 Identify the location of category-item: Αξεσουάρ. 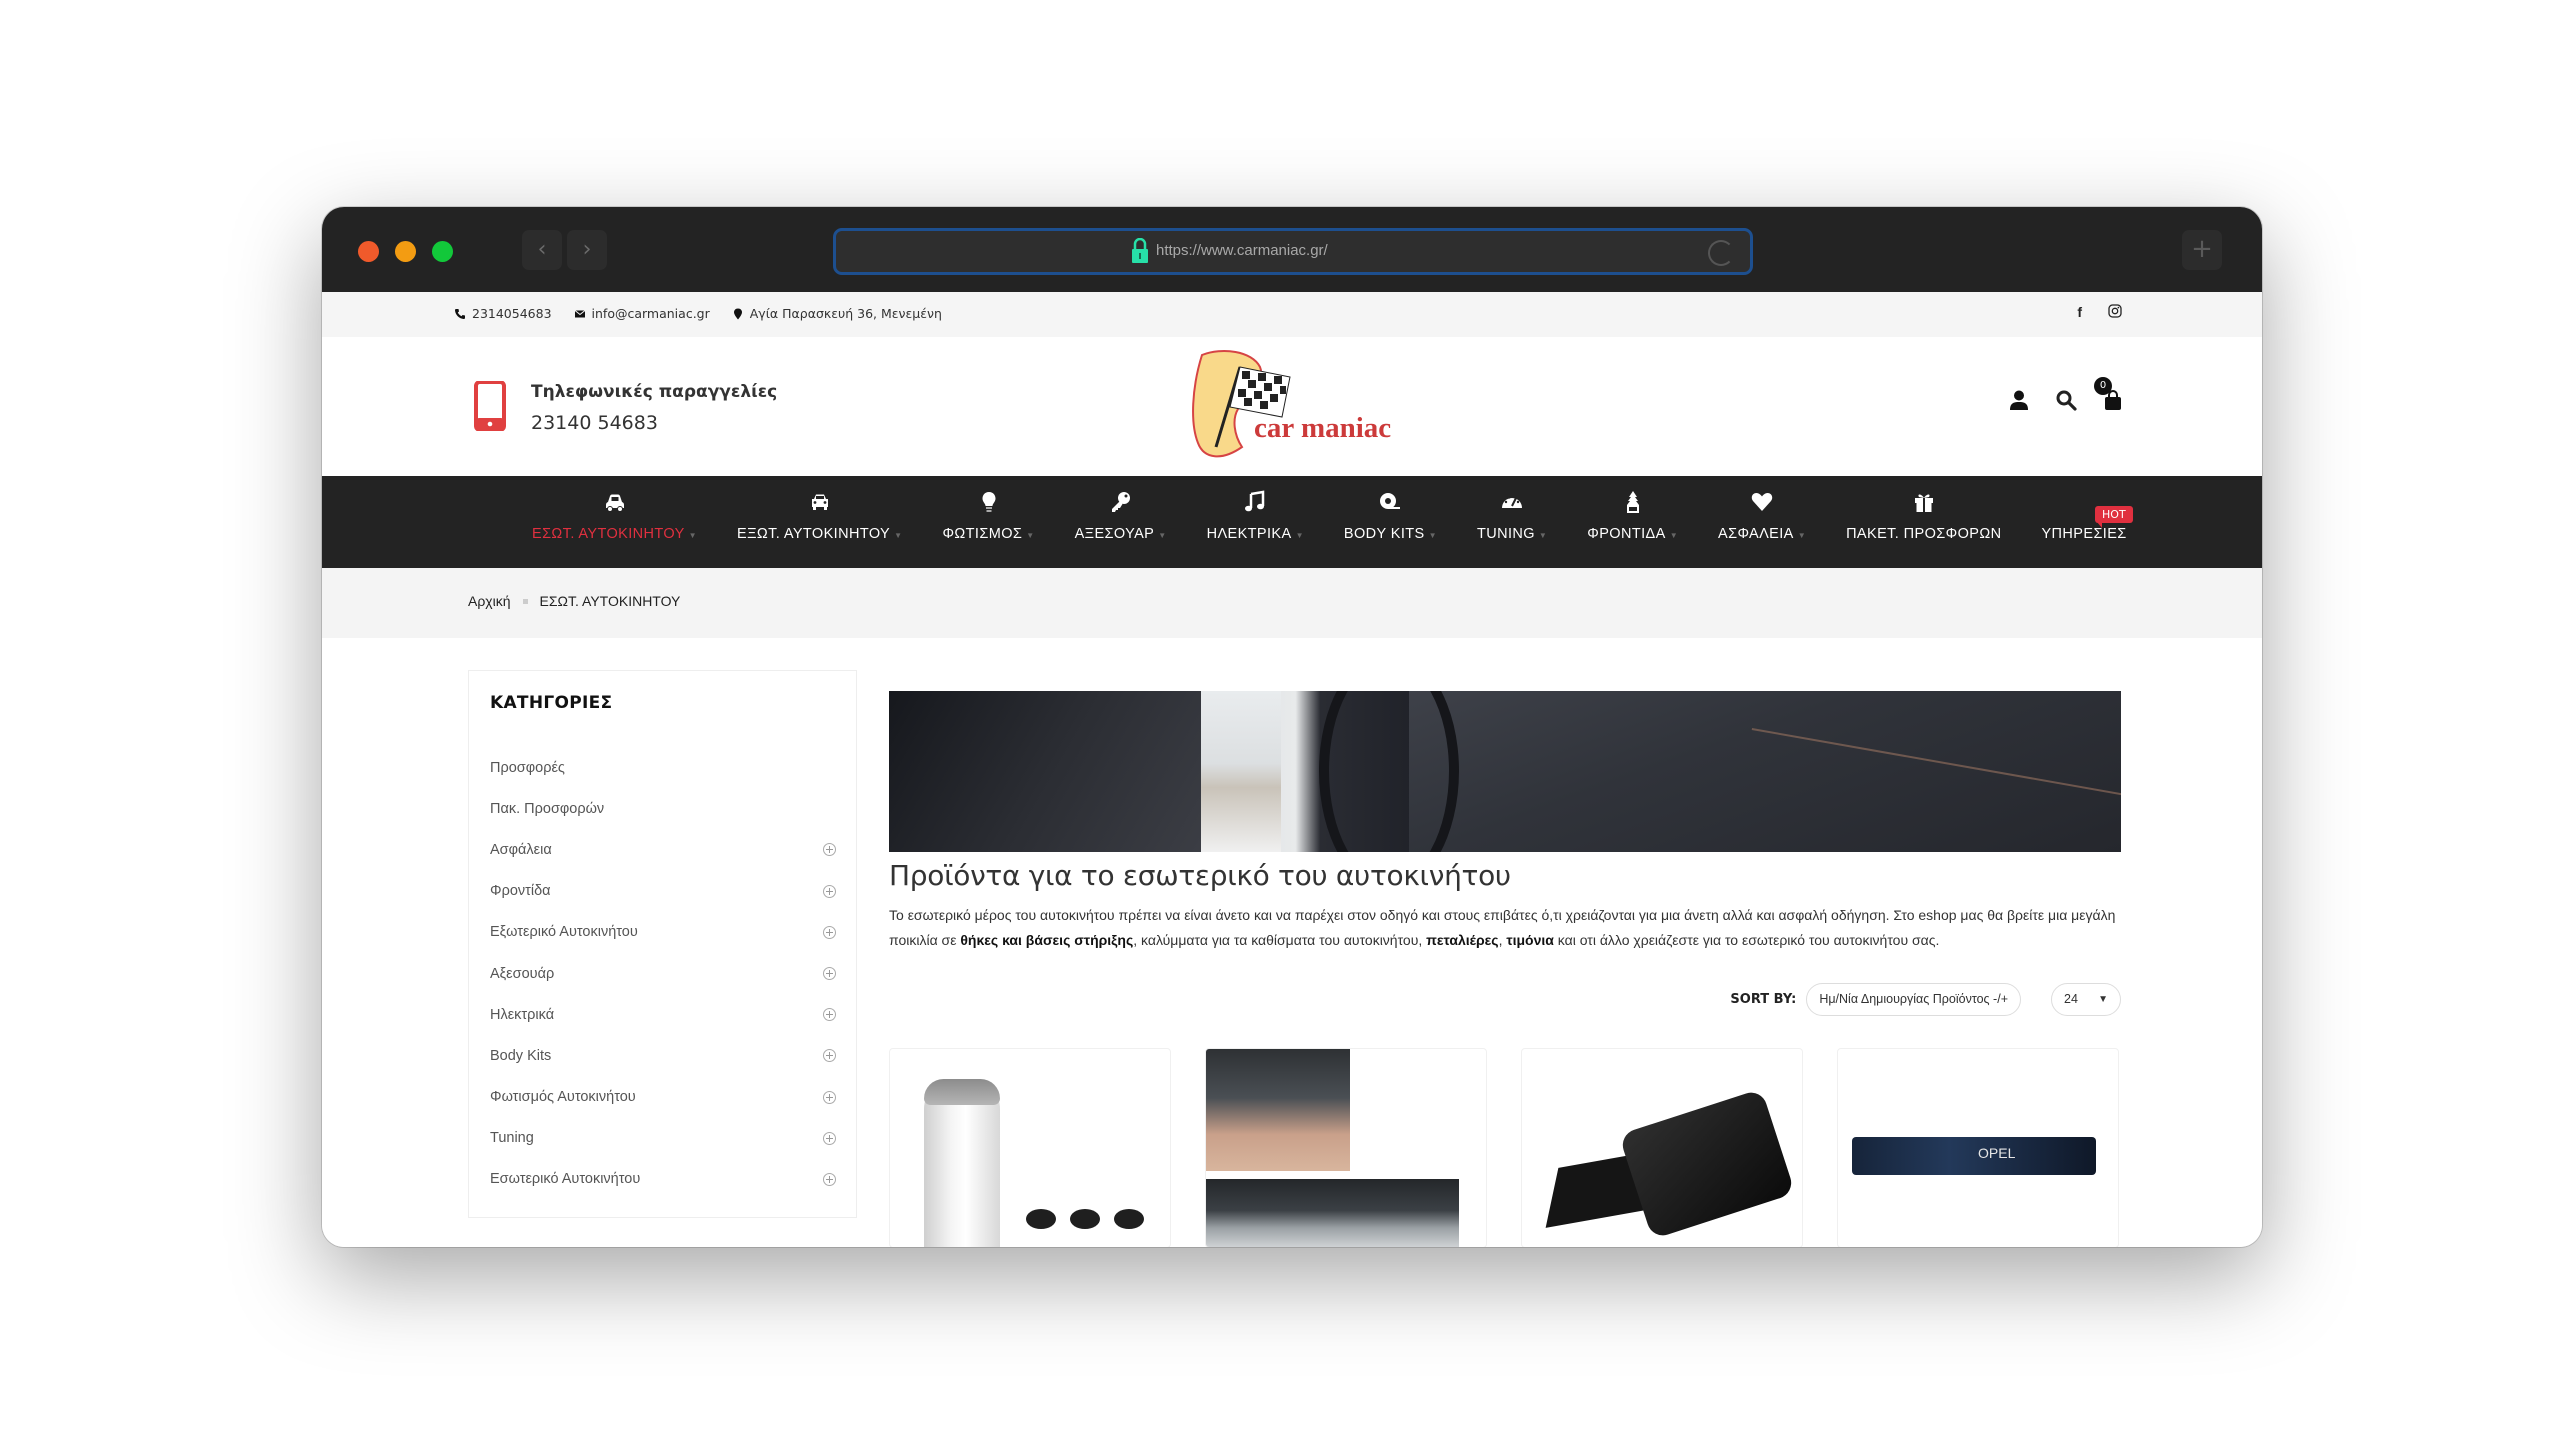
(663, 973).